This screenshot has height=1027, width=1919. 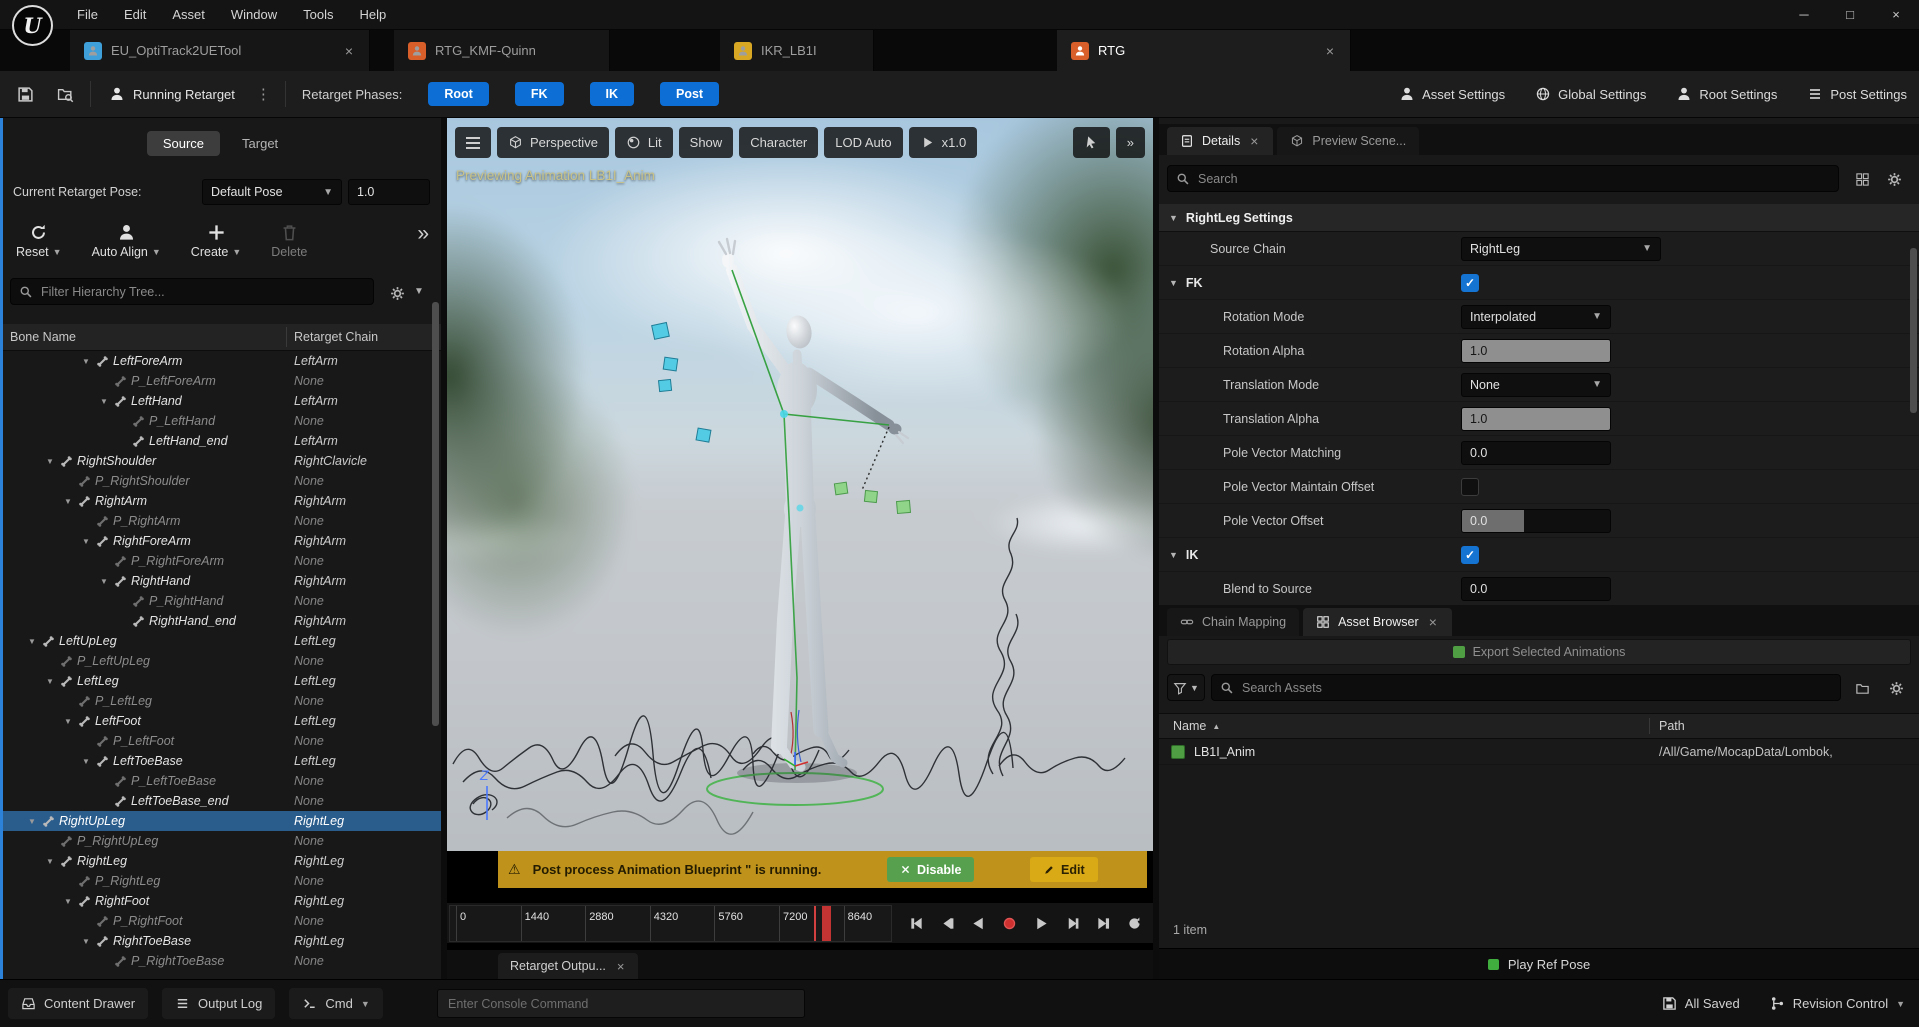 I want to click on source-chain-dropdown: RightLeg ▼, so click(x=1561, y=248).